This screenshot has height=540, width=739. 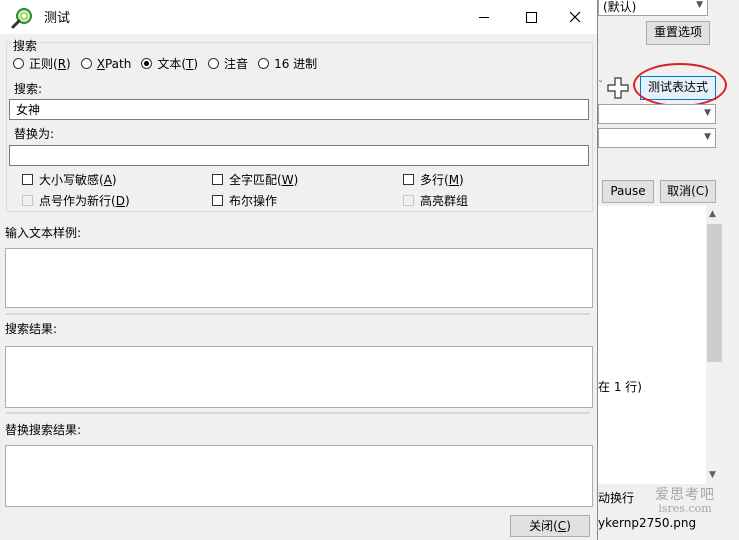 I want to click on scrollbar-thumb, so click(x=714, y=293).